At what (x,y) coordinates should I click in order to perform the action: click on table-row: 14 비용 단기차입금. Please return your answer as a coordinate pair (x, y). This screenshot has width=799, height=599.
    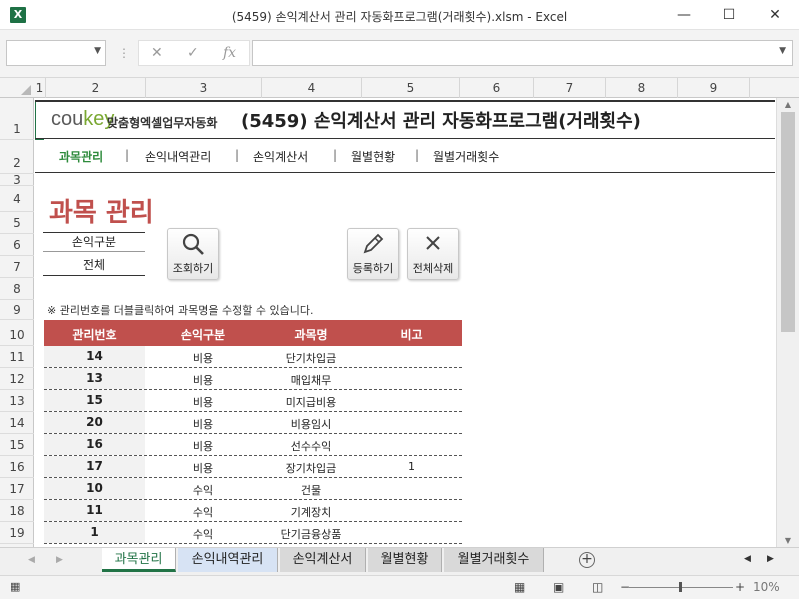
    Looking at the image, I should click on (253, 357).